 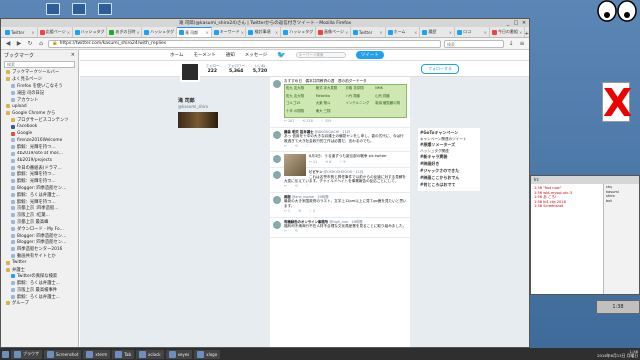 I want to click on bookmark-item: Twitter, so click(x=39, y=262).